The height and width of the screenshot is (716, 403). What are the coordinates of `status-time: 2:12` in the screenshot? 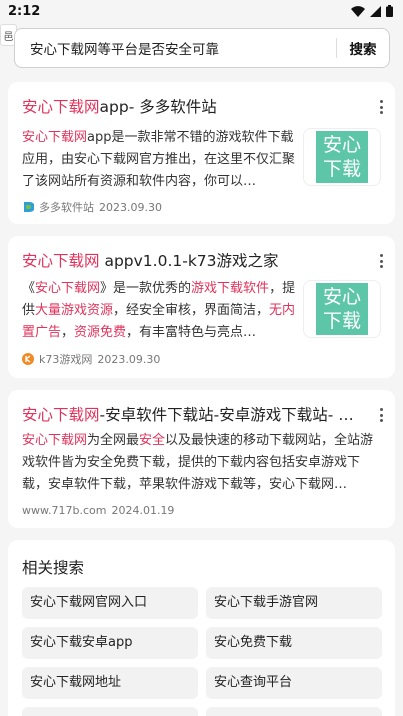 It's located at (24, 11).